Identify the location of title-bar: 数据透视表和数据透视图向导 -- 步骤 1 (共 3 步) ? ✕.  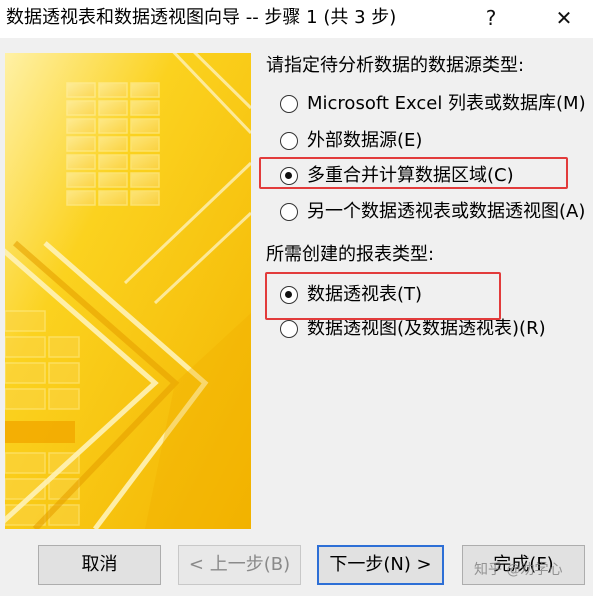
(296, 19).